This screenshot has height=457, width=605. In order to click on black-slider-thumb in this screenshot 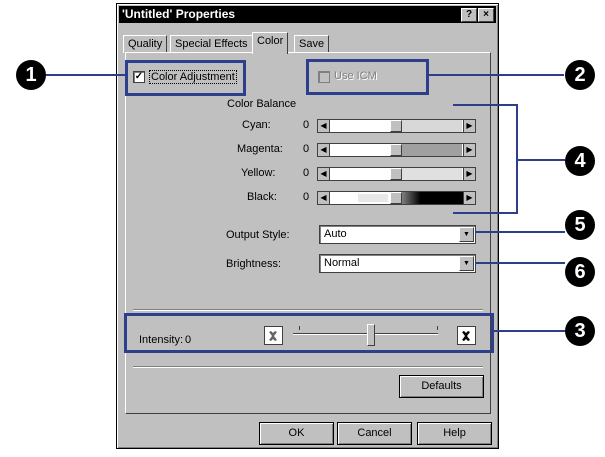, I will do `click(396, 198)`.